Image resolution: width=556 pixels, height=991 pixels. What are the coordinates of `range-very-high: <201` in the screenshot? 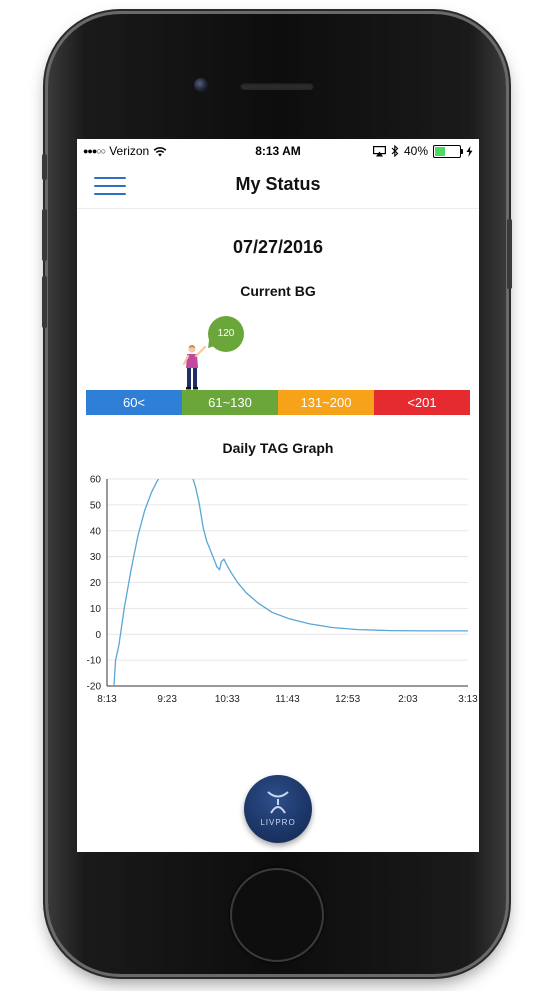 It's located at (422, 402).